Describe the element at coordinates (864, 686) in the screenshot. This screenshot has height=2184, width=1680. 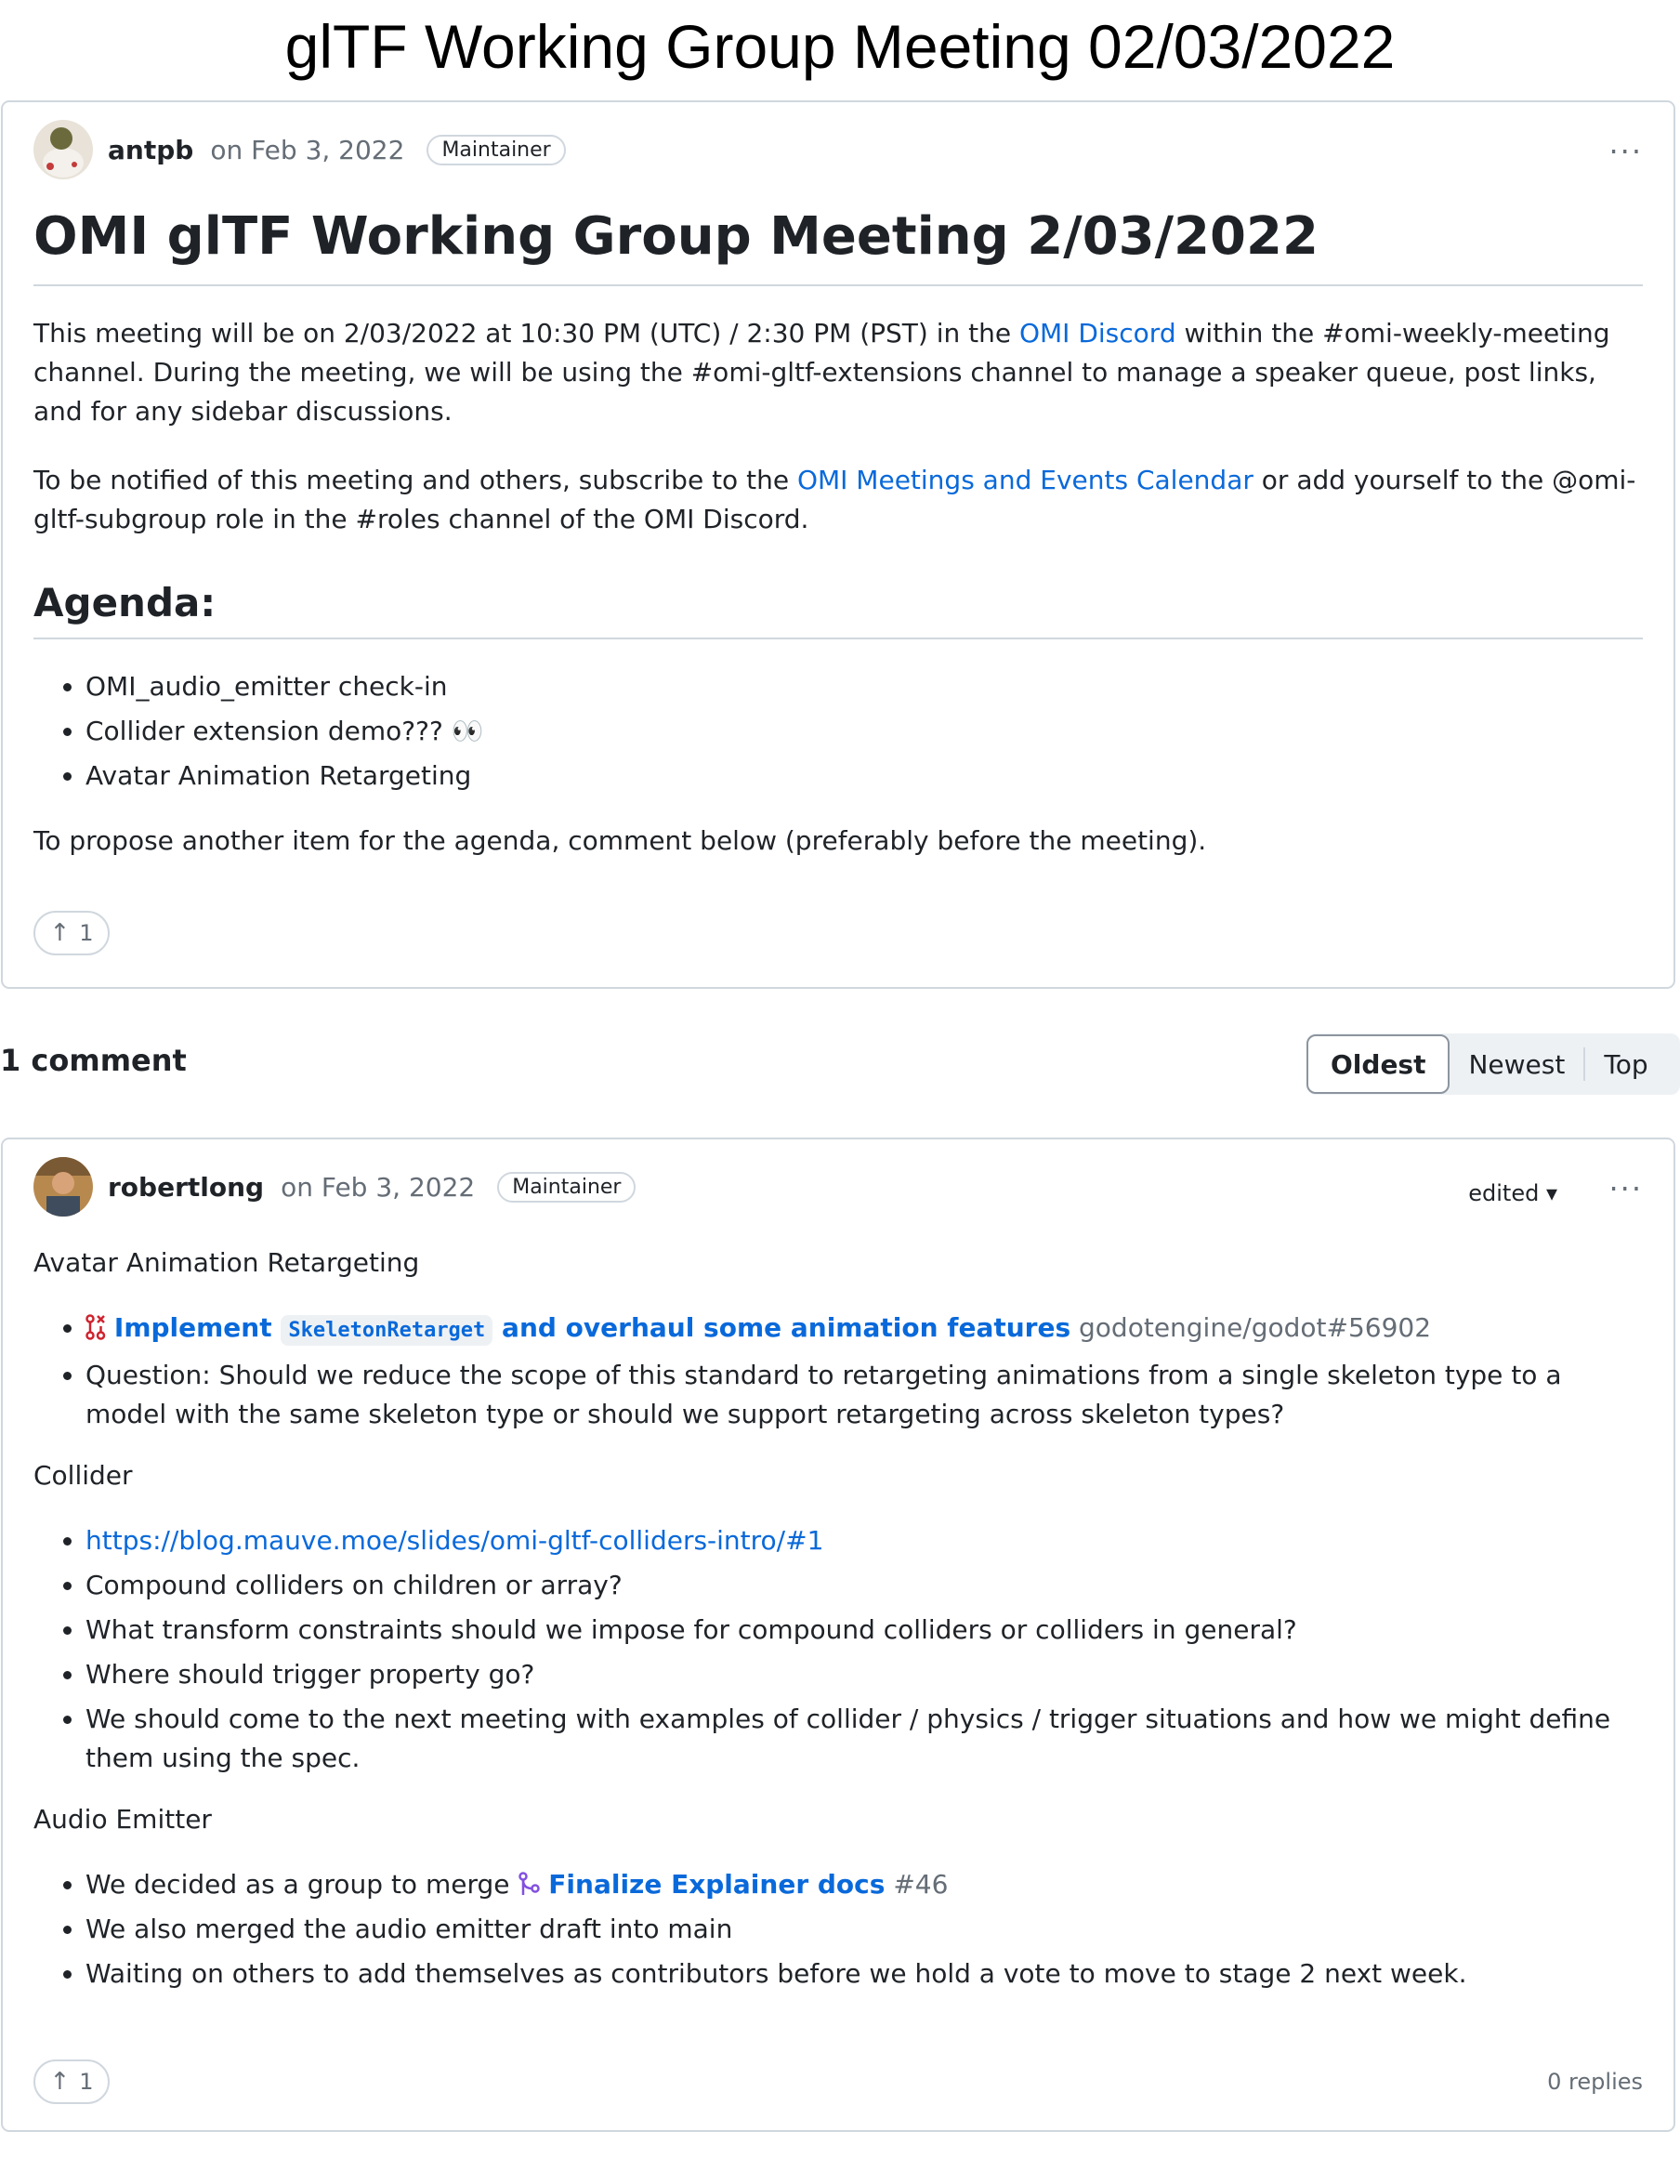
I see `list-item: OMI_audio_emitter check-in` at that location.